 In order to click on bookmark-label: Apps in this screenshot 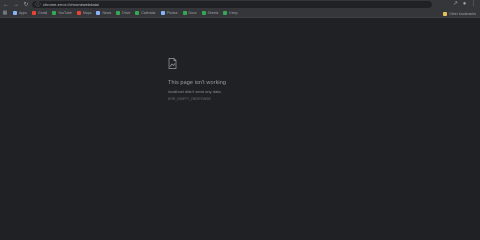, I will do `click(23, 13)`.